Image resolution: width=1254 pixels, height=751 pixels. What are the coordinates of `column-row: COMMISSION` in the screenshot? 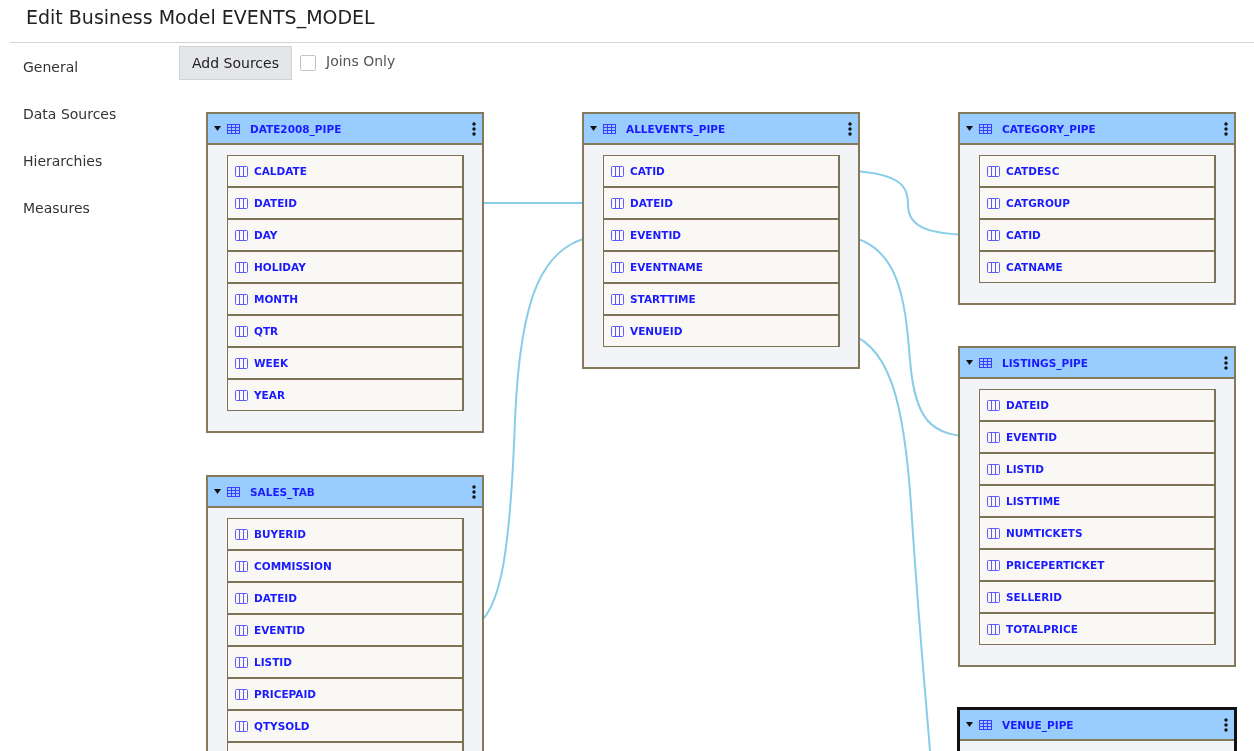 It's located at (345, 566).